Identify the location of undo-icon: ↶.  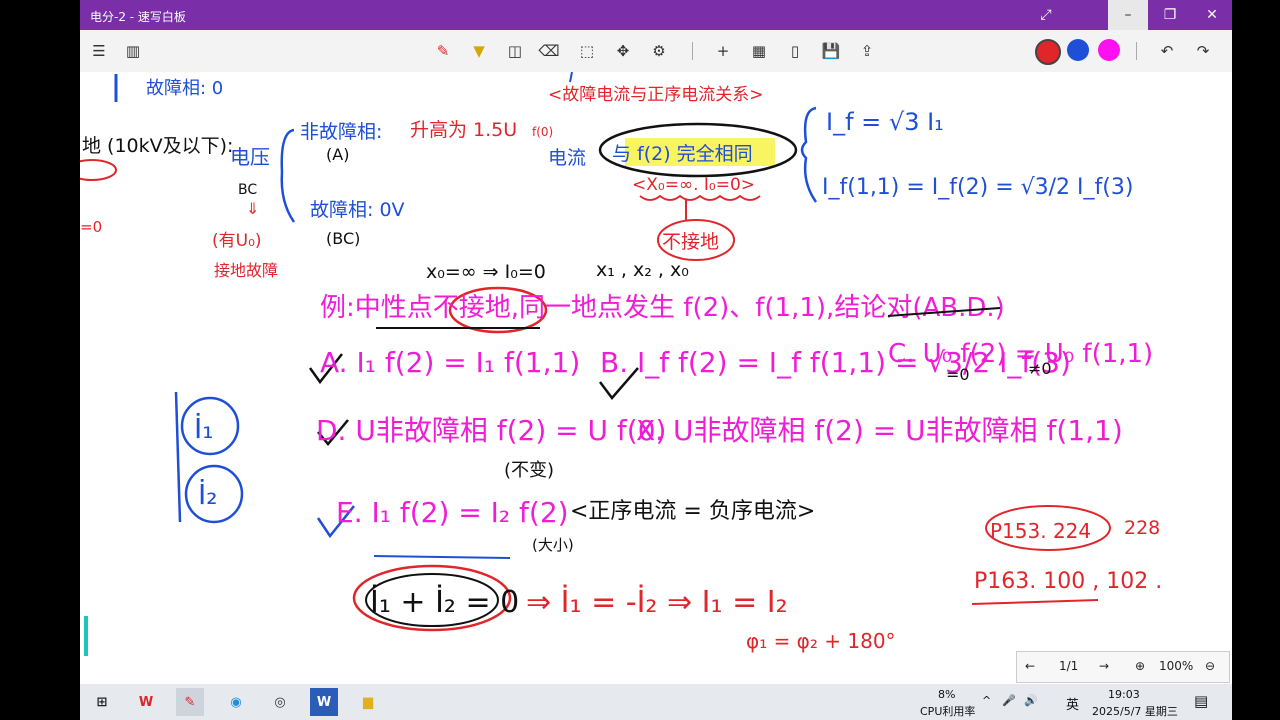
(1167, 51).